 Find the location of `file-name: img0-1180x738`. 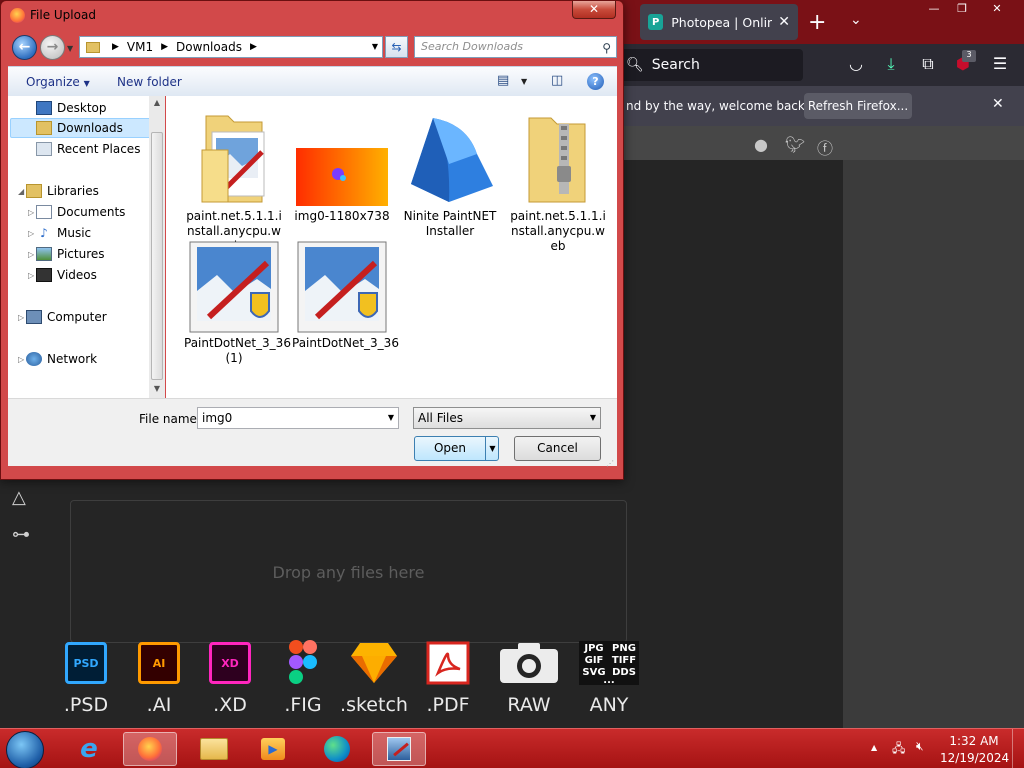

file-name: img0-1180x738 is located at coordinates (342, 216).